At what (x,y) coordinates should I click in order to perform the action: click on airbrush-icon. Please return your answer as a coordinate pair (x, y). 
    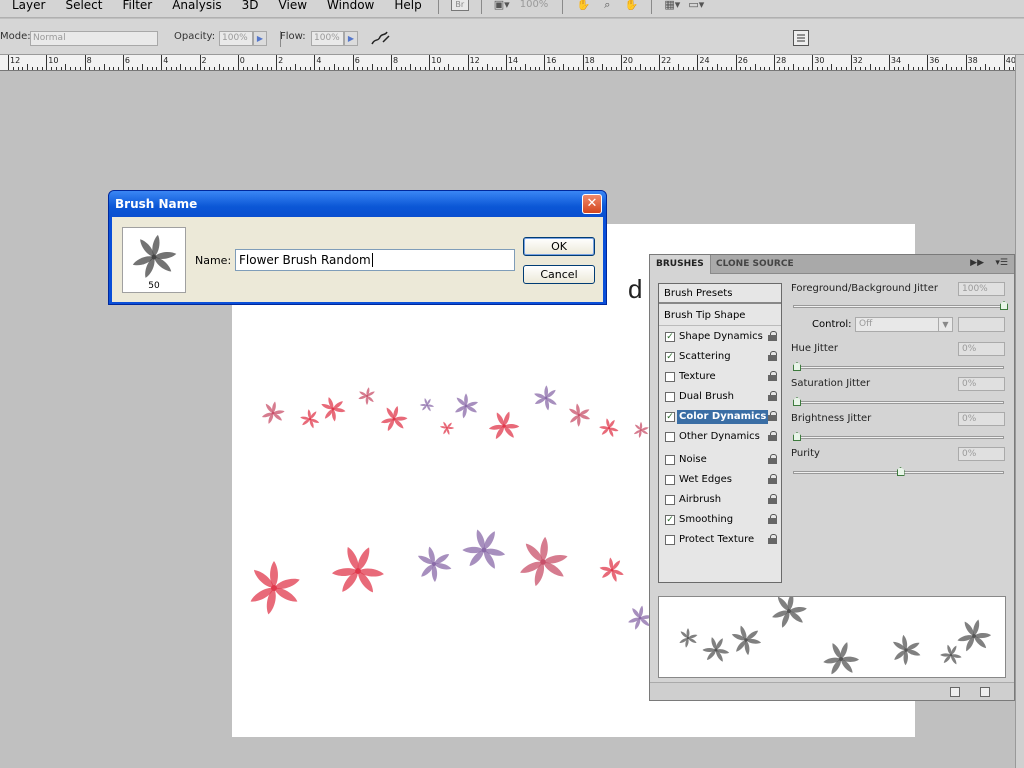
    Looking at the image, I should click on (380, 38).